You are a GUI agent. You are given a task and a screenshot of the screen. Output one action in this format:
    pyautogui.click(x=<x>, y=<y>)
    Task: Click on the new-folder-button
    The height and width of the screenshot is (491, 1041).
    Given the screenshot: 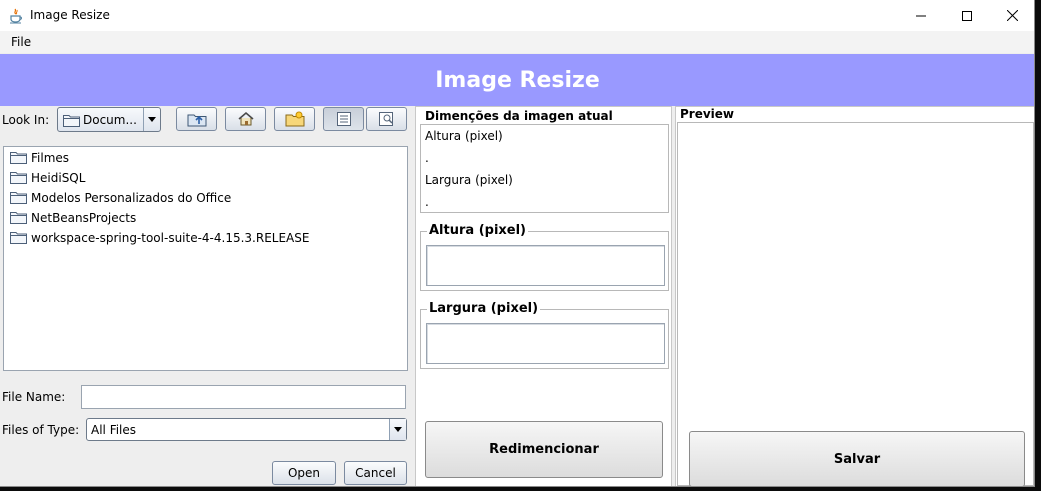 What is the action you would take?
    pyautogui.click(x=294, y=119)
    